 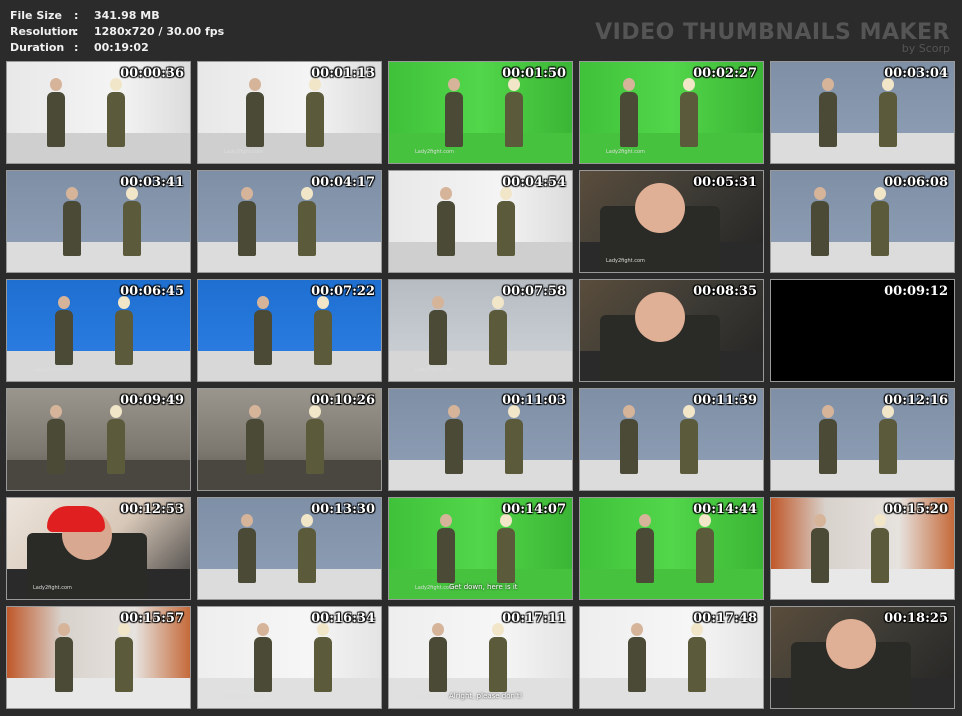 What do you see at coordinates (671, 112) in the screenshot?
I see `video-thumbnail: Lady2fight.com 00:02:27` at bounding box center [671, 112].